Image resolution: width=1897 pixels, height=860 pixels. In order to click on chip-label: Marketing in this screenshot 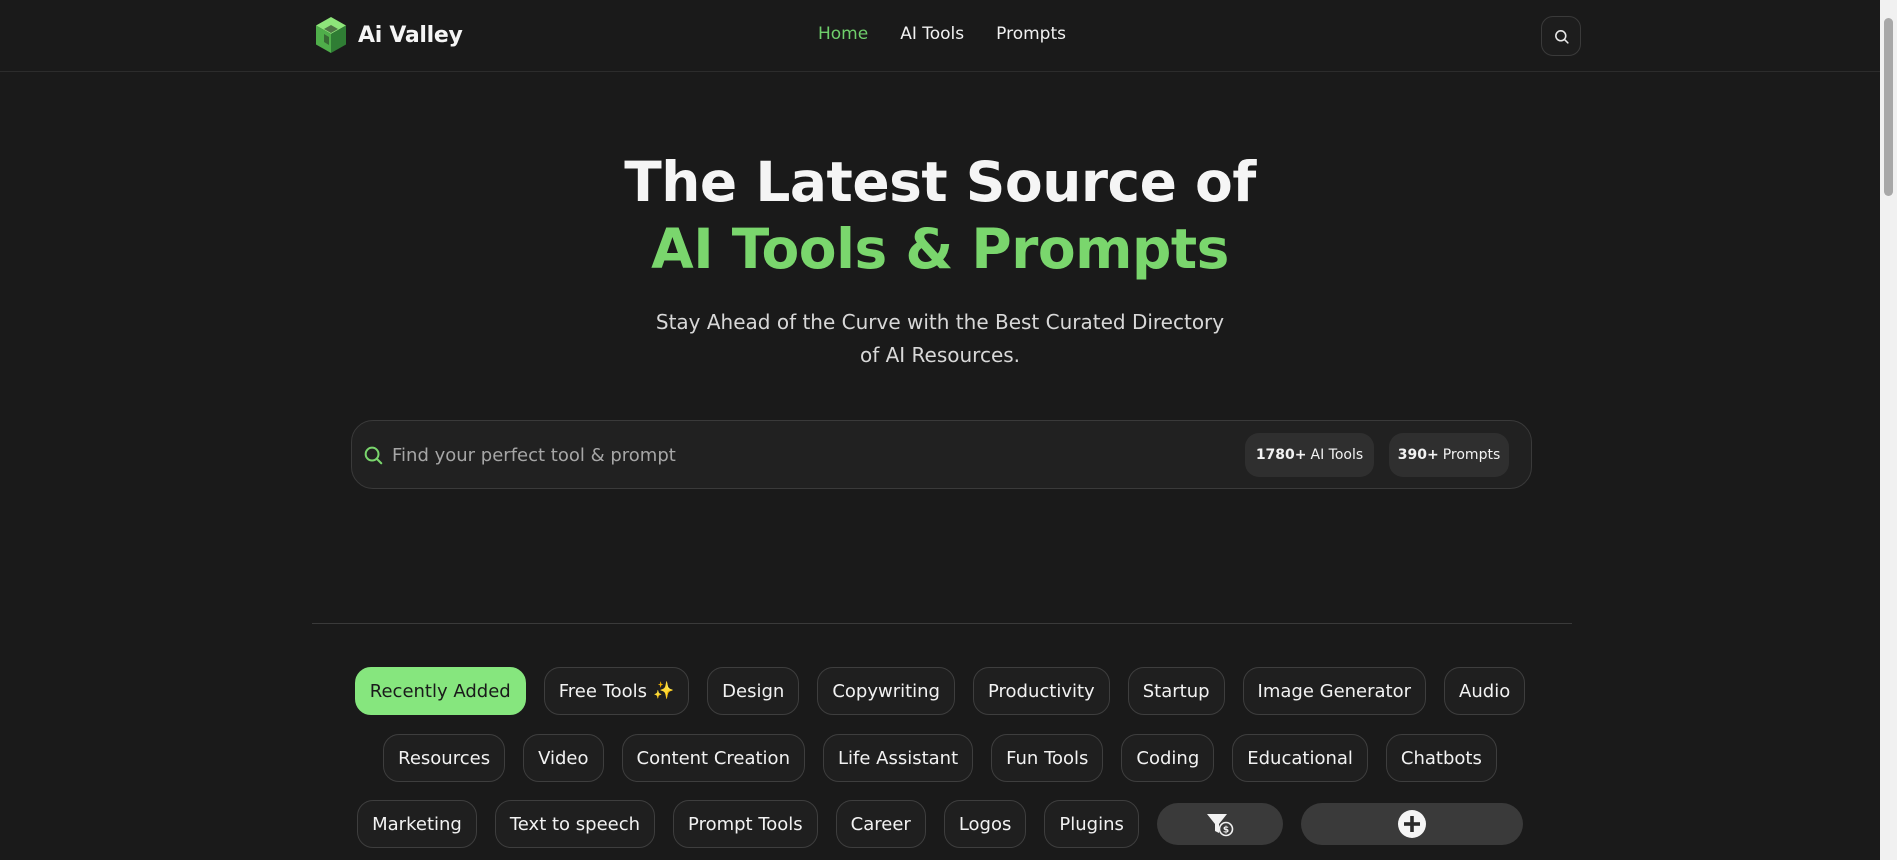, I will do `click(417, 824)`.